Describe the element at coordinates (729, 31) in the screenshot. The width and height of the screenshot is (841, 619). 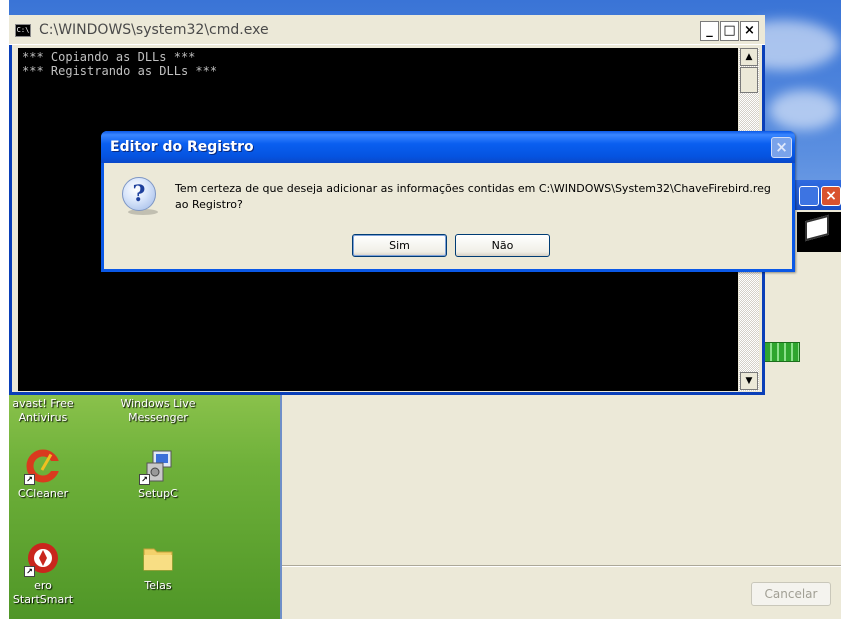
I see `maximize-button: □` at that location.